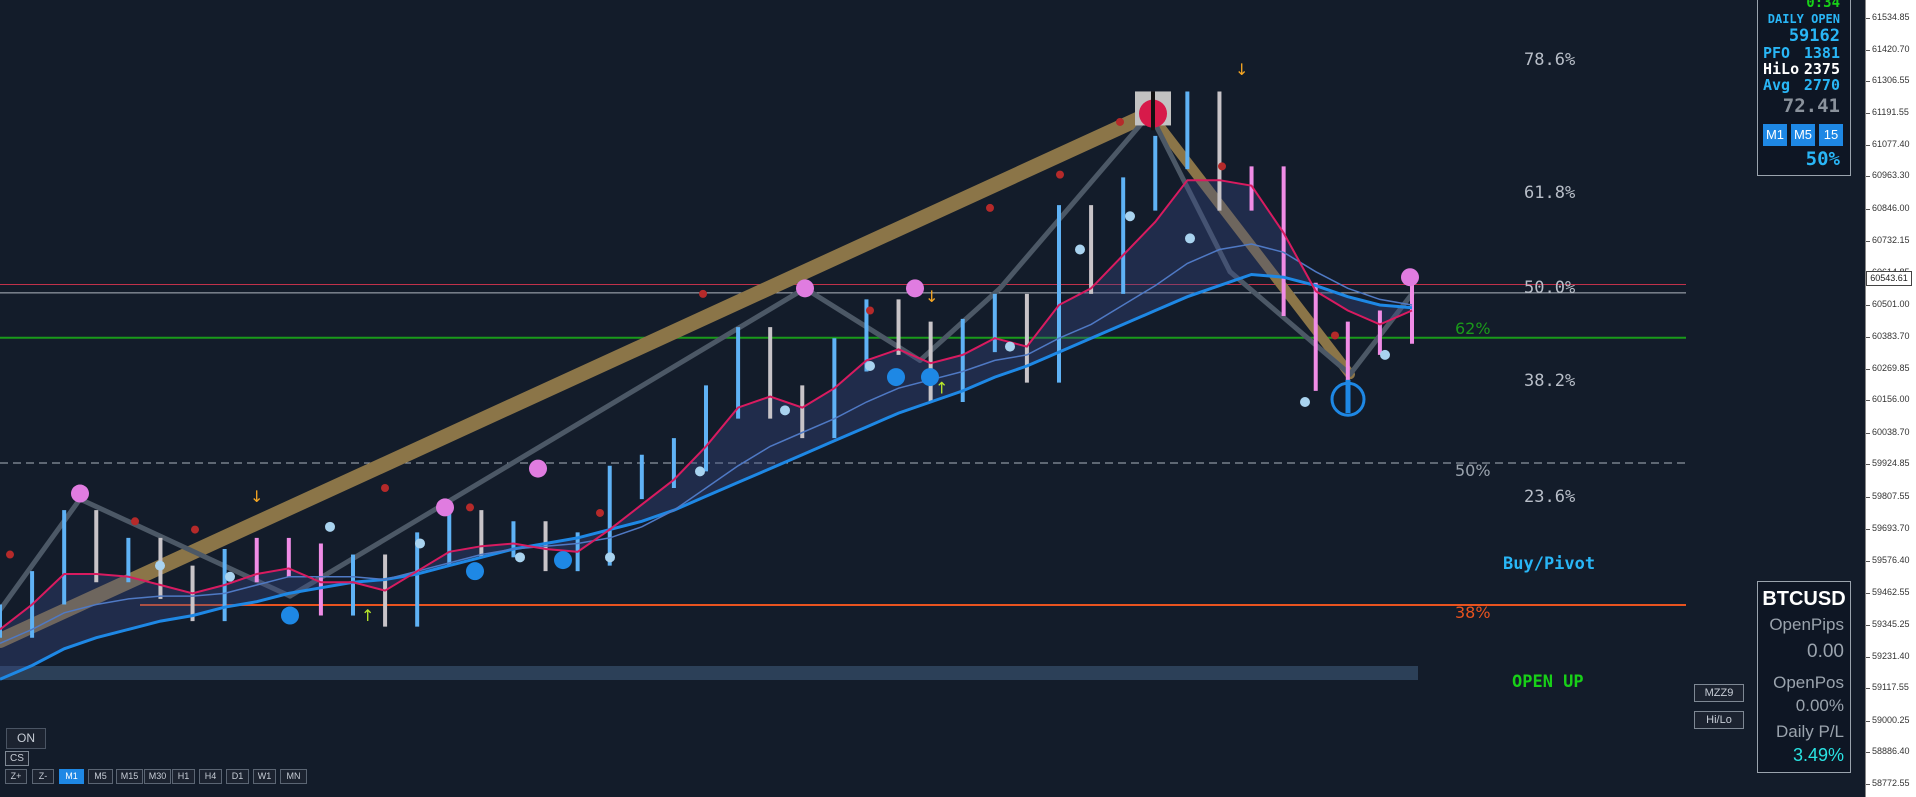  I want to click on avg-value: 2770, so click(1821, 85).